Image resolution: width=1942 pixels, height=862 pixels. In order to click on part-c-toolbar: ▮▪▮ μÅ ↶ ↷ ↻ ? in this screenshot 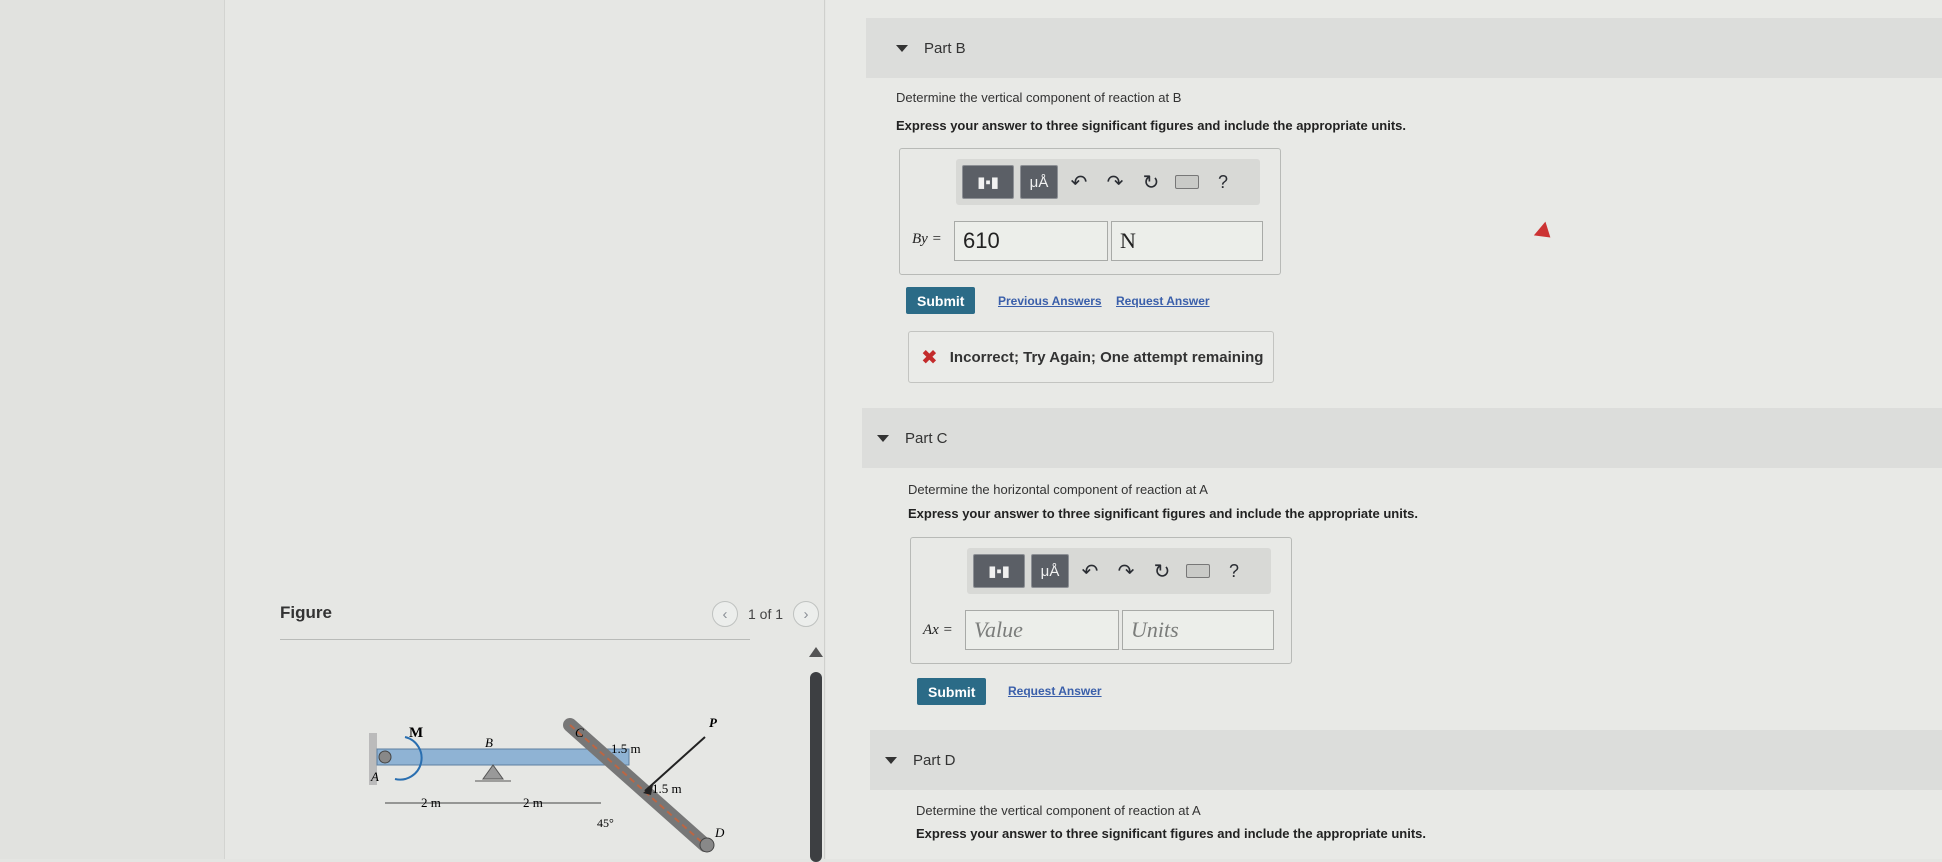, I will do `click(1119, 571)`.